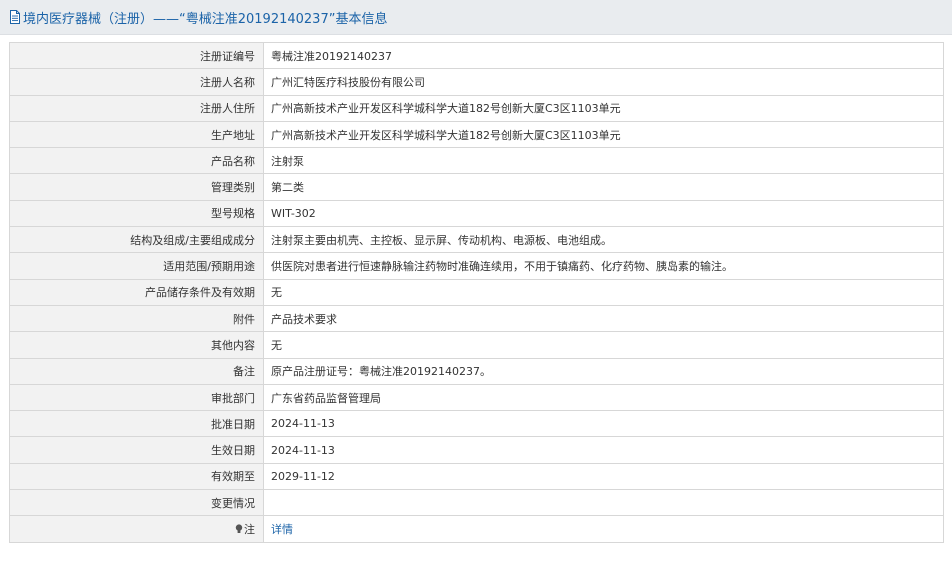 The height and width of the screenshot is (577, 952). I want to click on row-value: 广州汇特医疗科技股份有限公司, so click(603, 82).